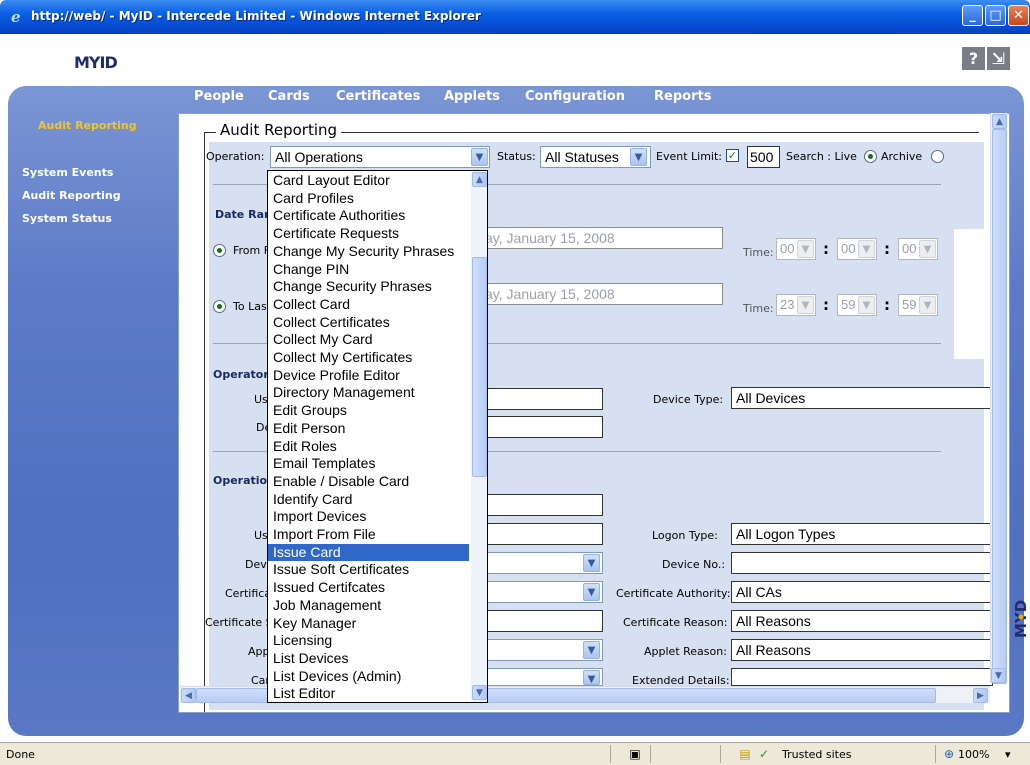  I want to click on vertical-scroll-thumb, so click(999, 406).